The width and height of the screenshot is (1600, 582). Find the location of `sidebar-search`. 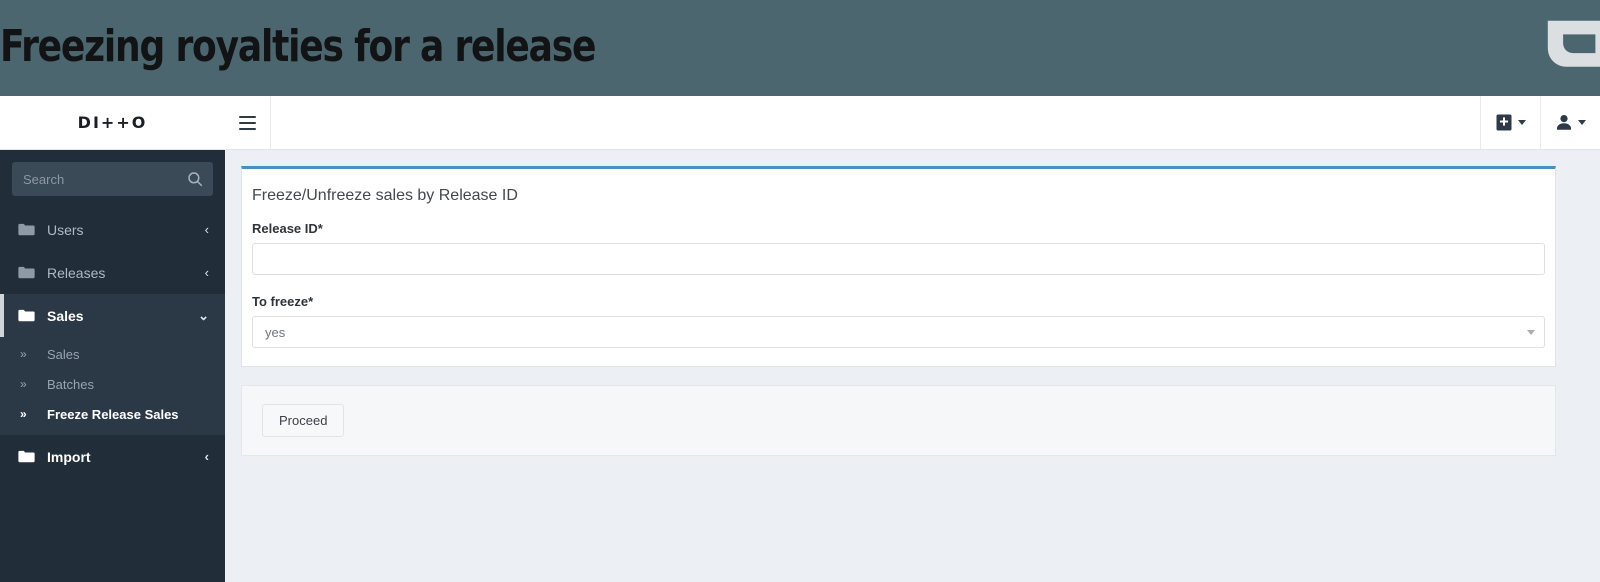

sidebar-search is located at coordinates (112, 178).